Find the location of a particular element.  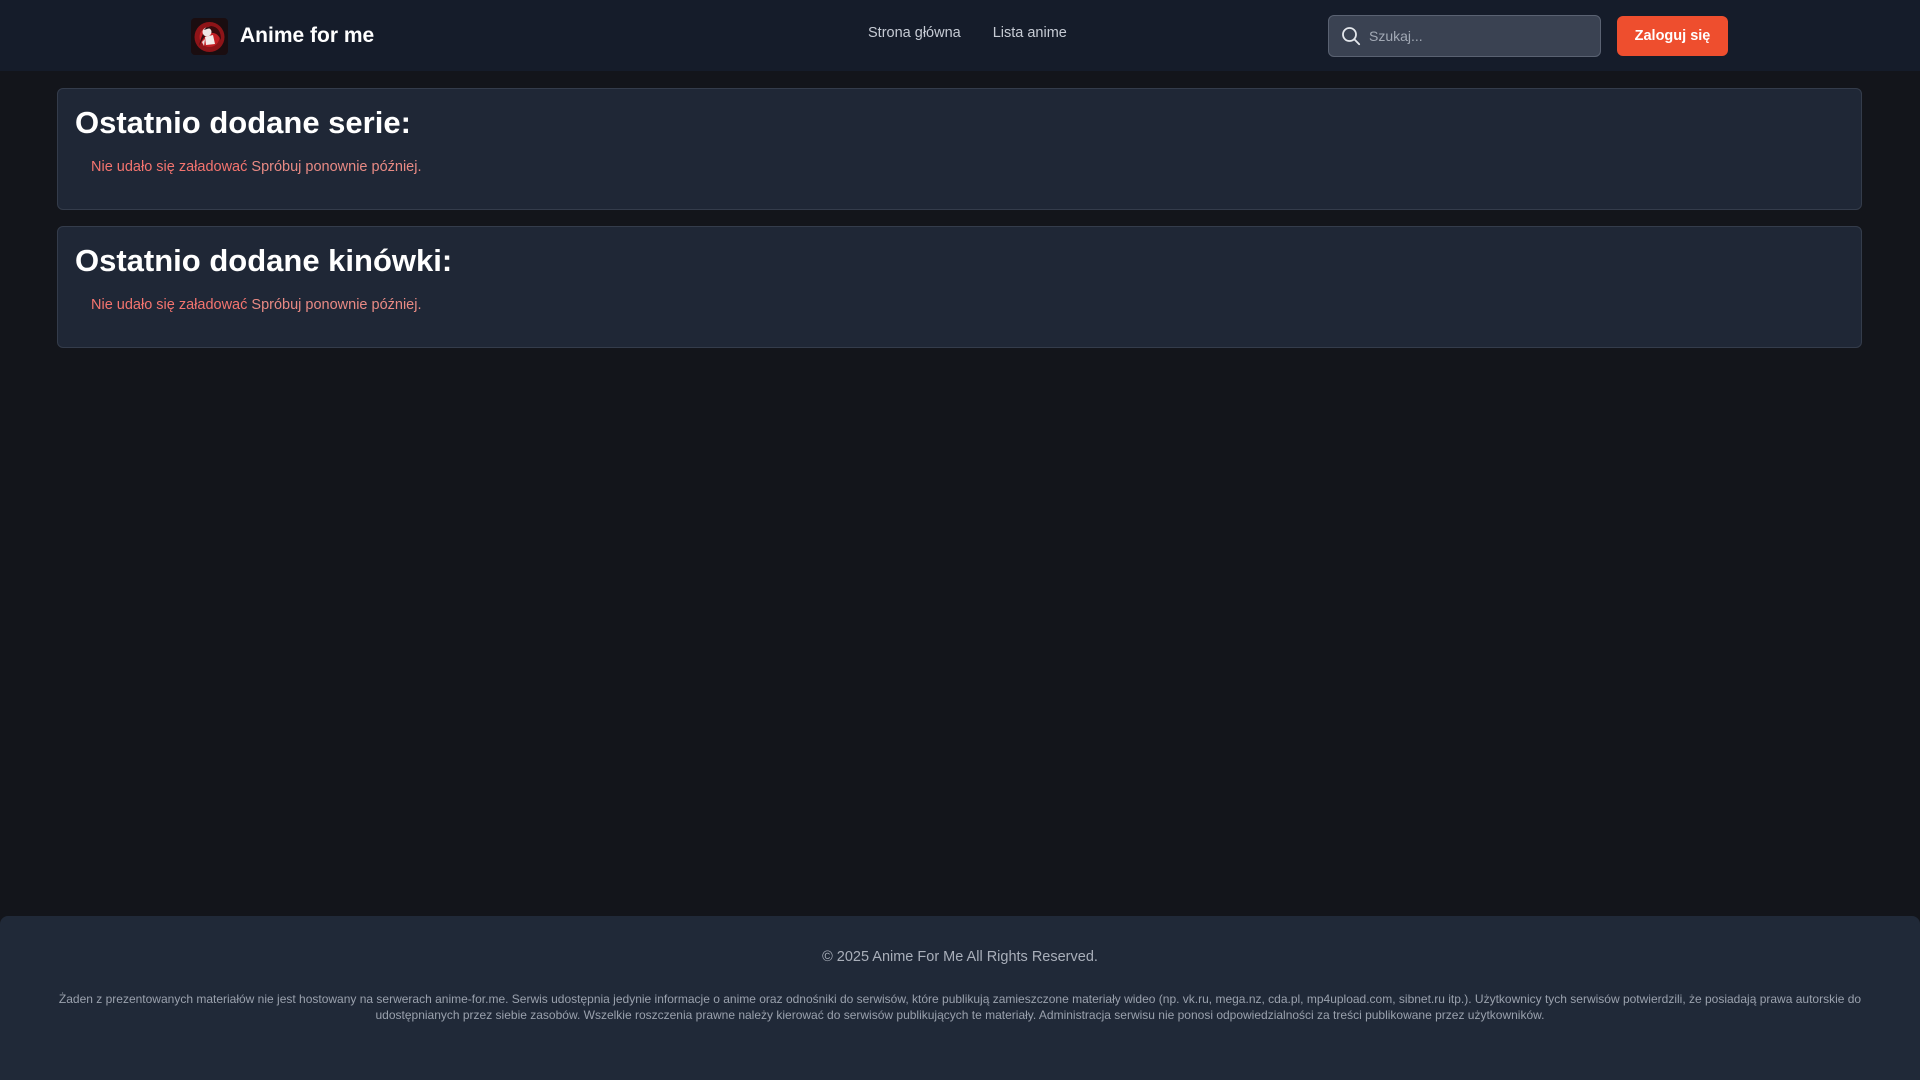

brand-name: Anime for me is located at coordinates (307, 35).